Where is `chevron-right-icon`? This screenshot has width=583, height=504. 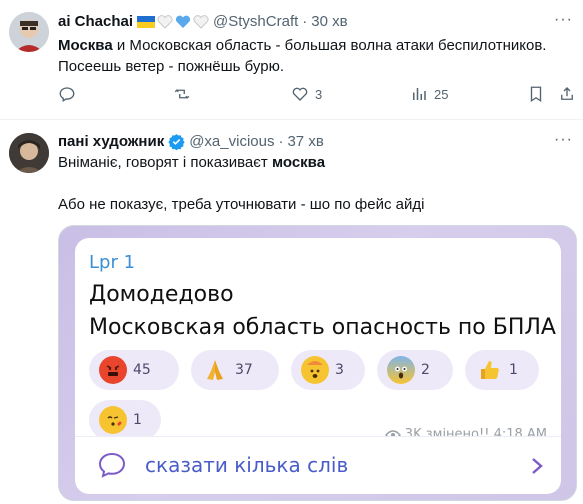
chevron-right-icon is located at coordinates (537, 466).